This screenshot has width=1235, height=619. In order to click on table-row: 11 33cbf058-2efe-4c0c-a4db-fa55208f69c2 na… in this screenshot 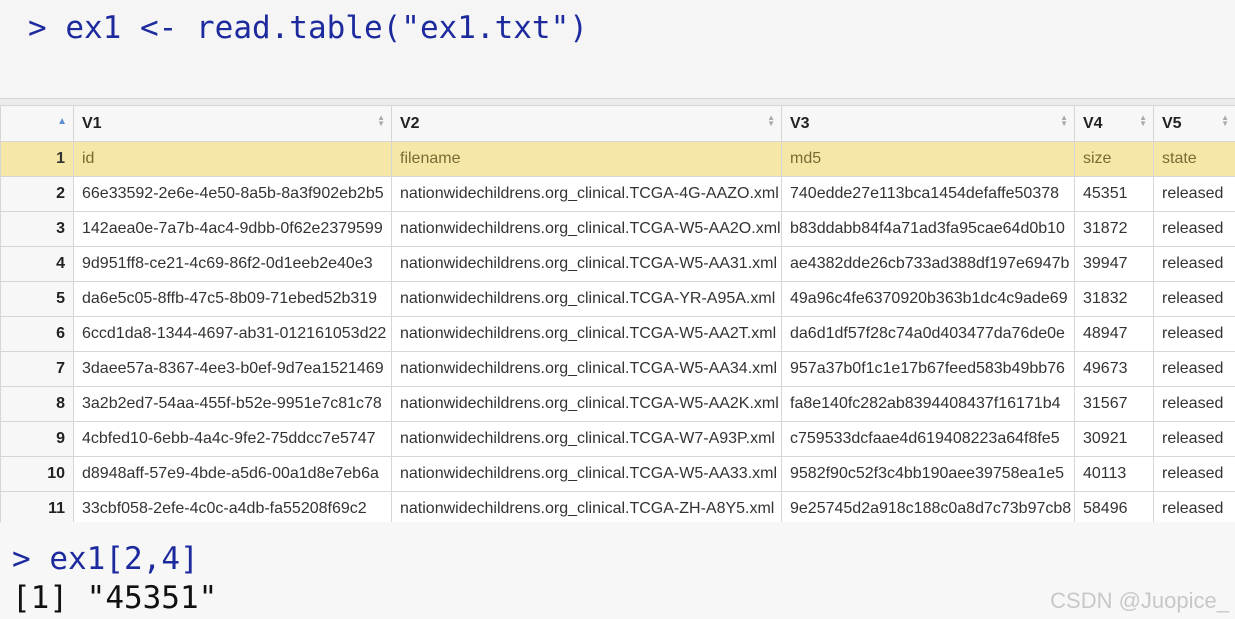, I will do `click(617, 507)`.